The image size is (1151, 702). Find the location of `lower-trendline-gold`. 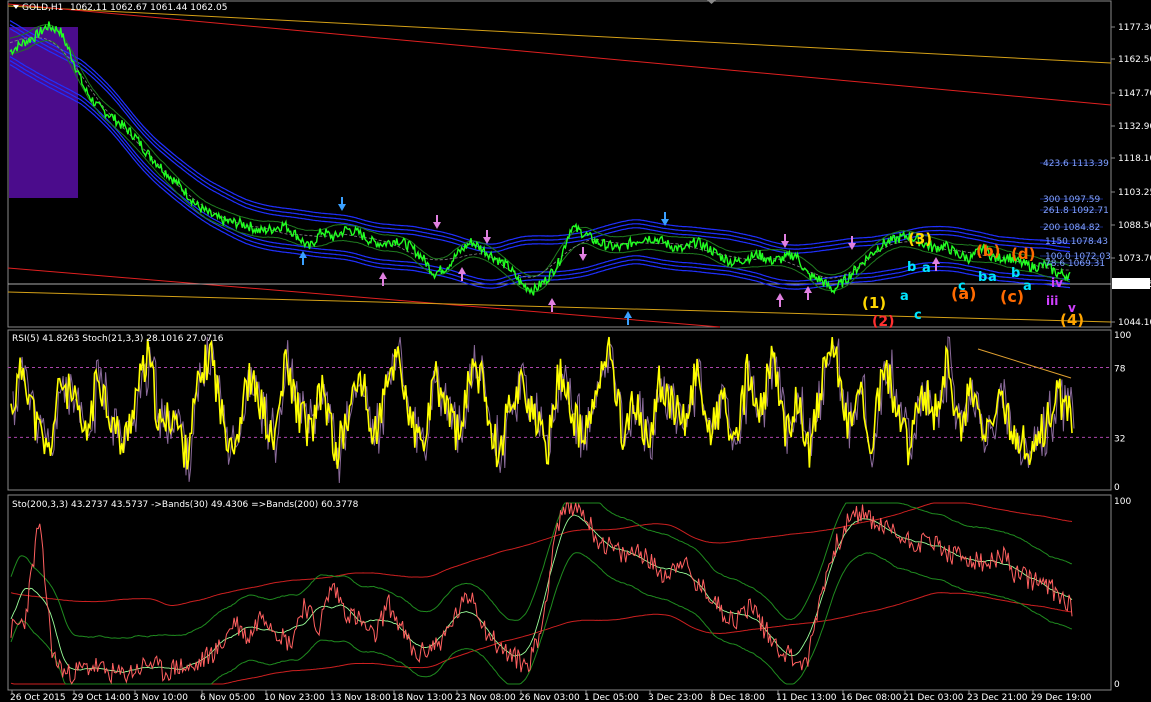

lower-trendline-gold is located at coordinates (559, 307).